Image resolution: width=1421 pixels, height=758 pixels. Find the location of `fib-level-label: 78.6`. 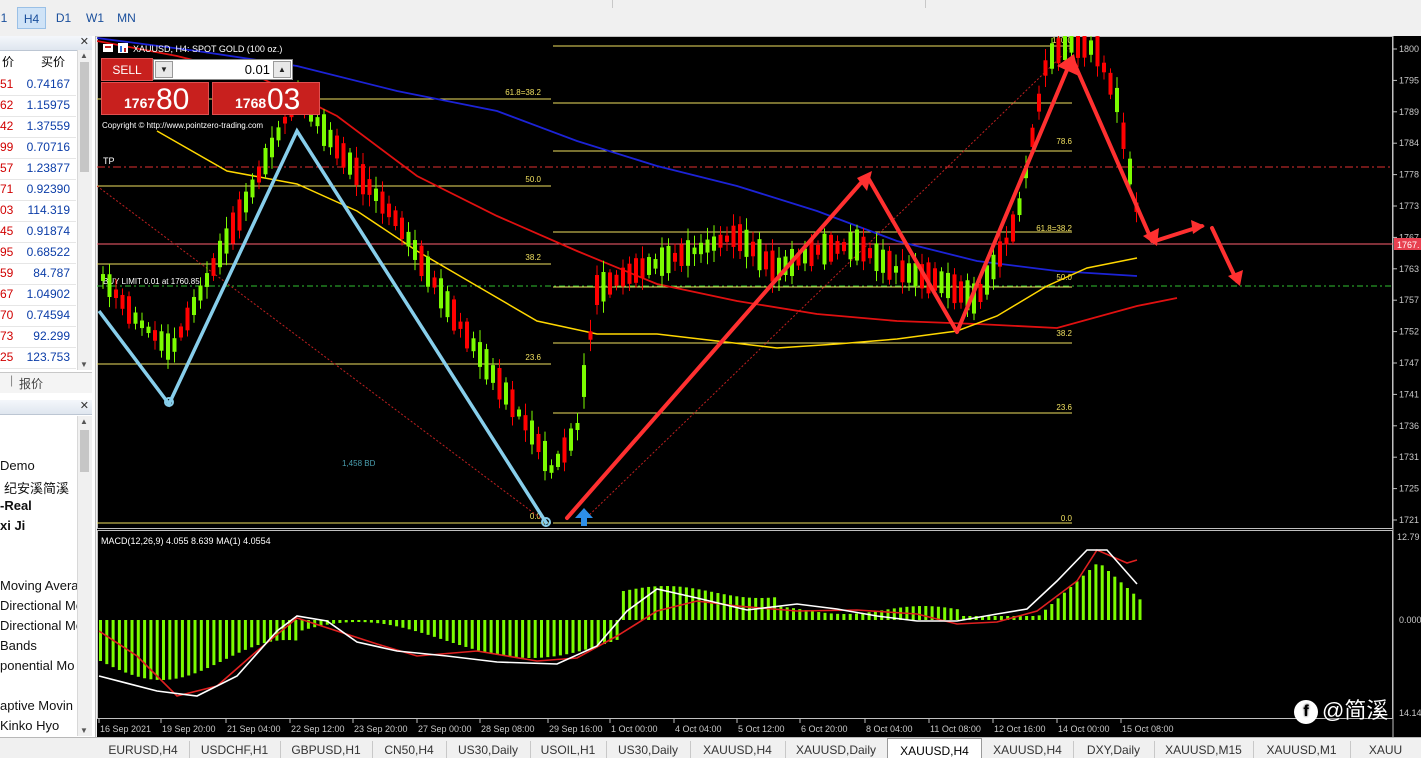

fib-level-label: 78.6 is located at coordinates (1064, 141).